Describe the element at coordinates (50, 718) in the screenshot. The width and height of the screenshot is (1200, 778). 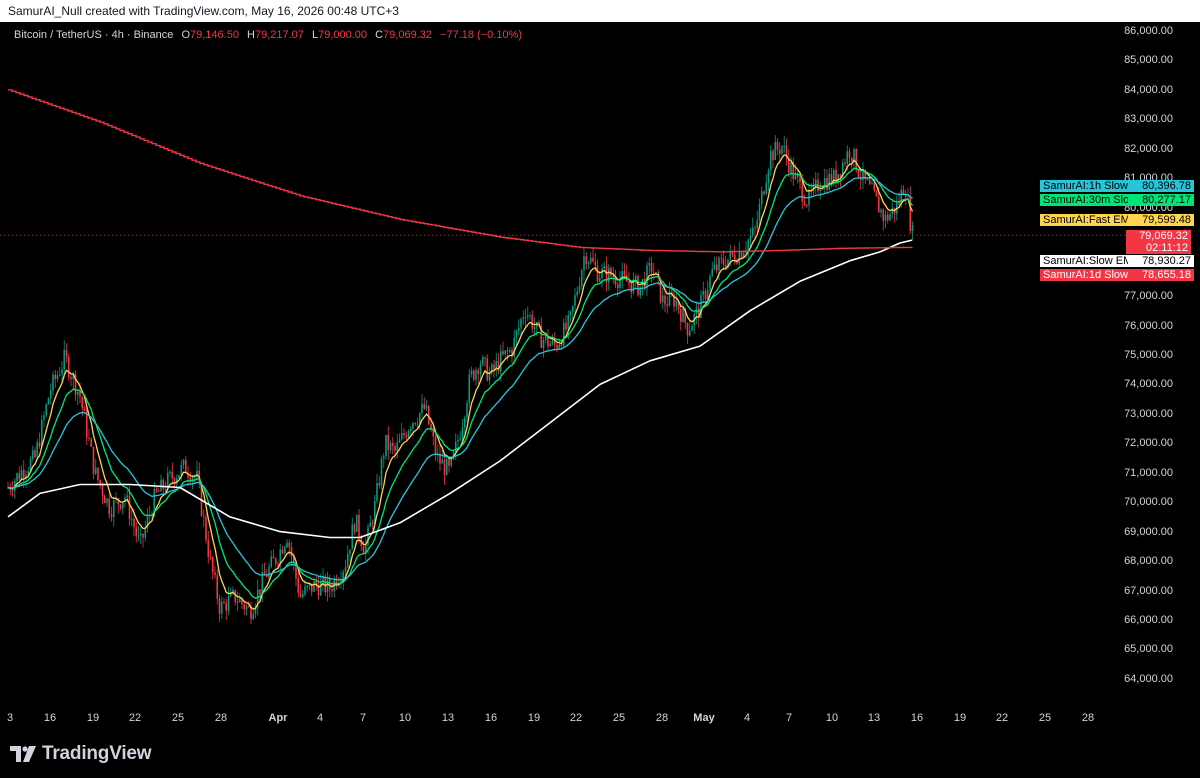
I see `time-axis-label: 16` at that location.